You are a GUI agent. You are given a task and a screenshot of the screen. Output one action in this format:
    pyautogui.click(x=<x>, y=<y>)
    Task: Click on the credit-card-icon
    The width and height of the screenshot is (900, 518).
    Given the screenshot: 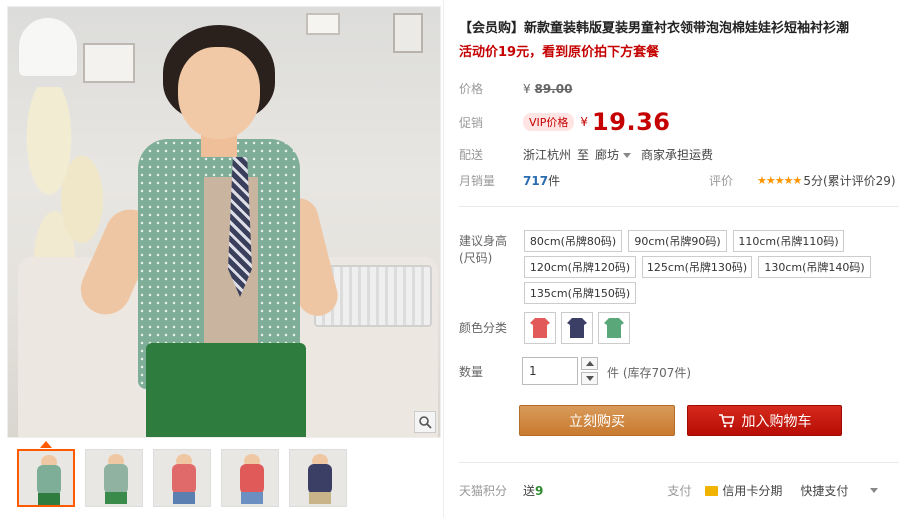 What is the action you would take?
    pyautogui.click(x=712, y=490)
    